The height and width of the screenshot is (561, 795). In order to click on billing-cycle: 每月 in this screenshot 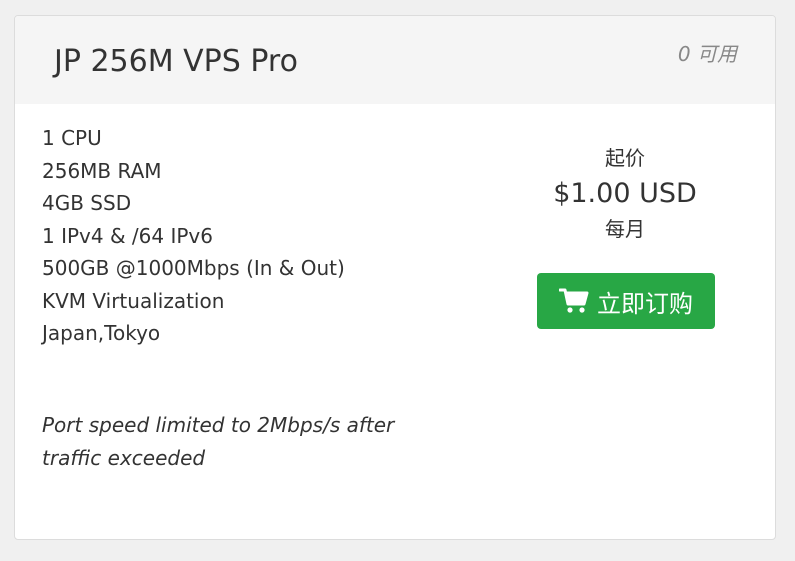, I will do `click(625, 229)`.